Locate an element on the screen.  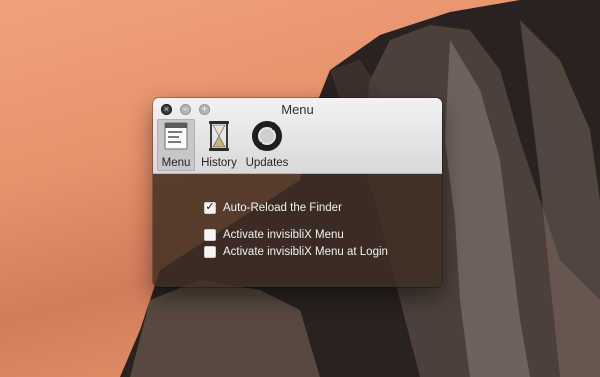
menu-list-icon is located at coordinates (176, 136).